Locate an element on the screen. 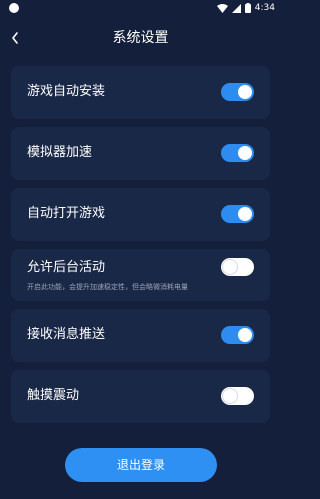 The height and width of the screenshot is (499, 320). logout-button: 退出登录 is located at coordinates (141, 465).